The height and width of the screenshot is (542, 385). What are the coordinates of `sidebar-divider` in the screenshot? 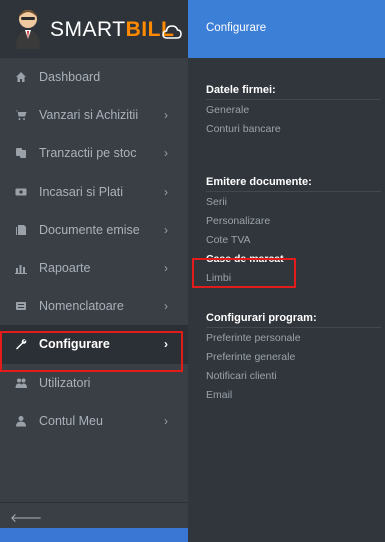 It's located at (94, 502).